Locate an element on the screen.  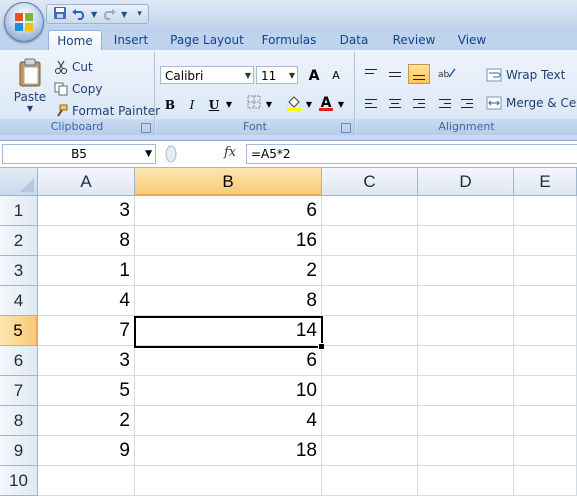
row-header: 7 is located at coordinates (19, 391).